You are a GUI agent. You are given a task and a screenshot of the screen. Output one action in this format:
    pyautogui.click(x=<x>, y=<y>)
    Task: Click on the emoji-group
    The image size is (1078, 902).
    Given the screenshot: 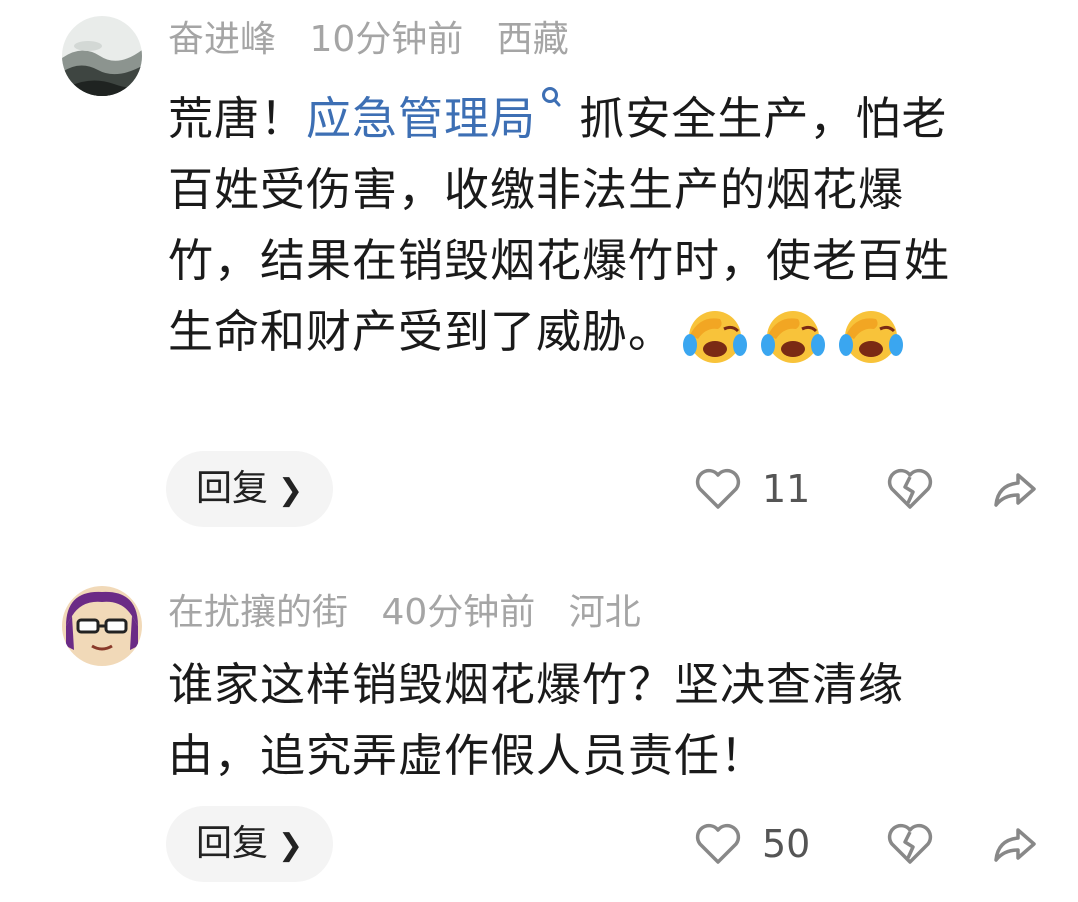 What is the action you would take?
    pyautogui.click(x=791, y=334)
    